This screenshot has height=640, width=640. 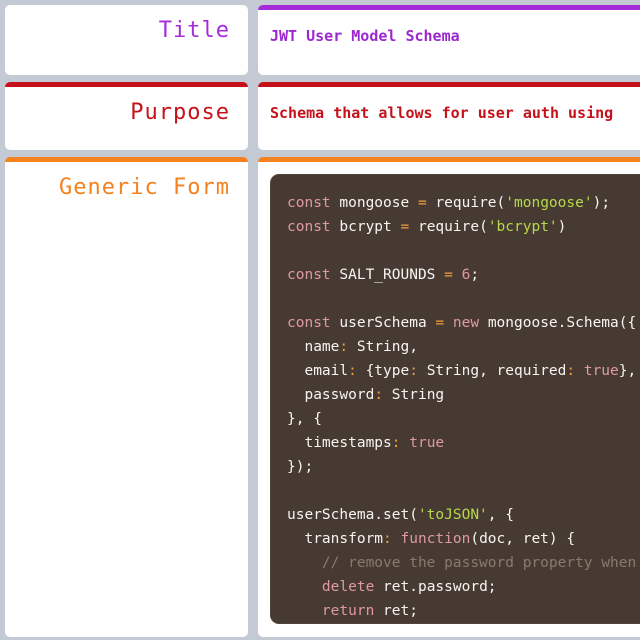 What do you see at coordinates (126, 40) in the screenshot?
I see `title-label-card: Title` at bounding box center [126, 40].